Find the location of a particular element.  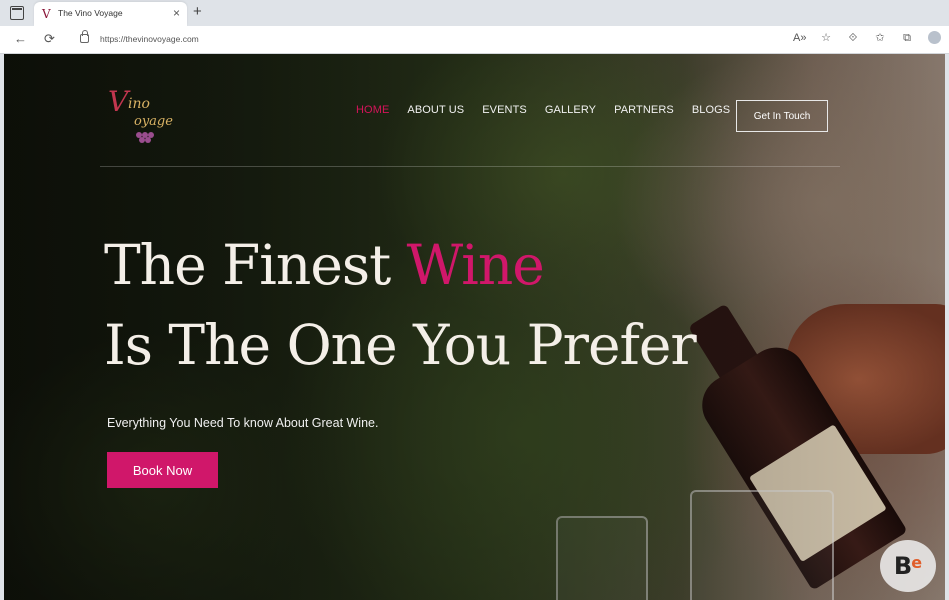

logo-line2: oyage is located at coordinates (153, 121).